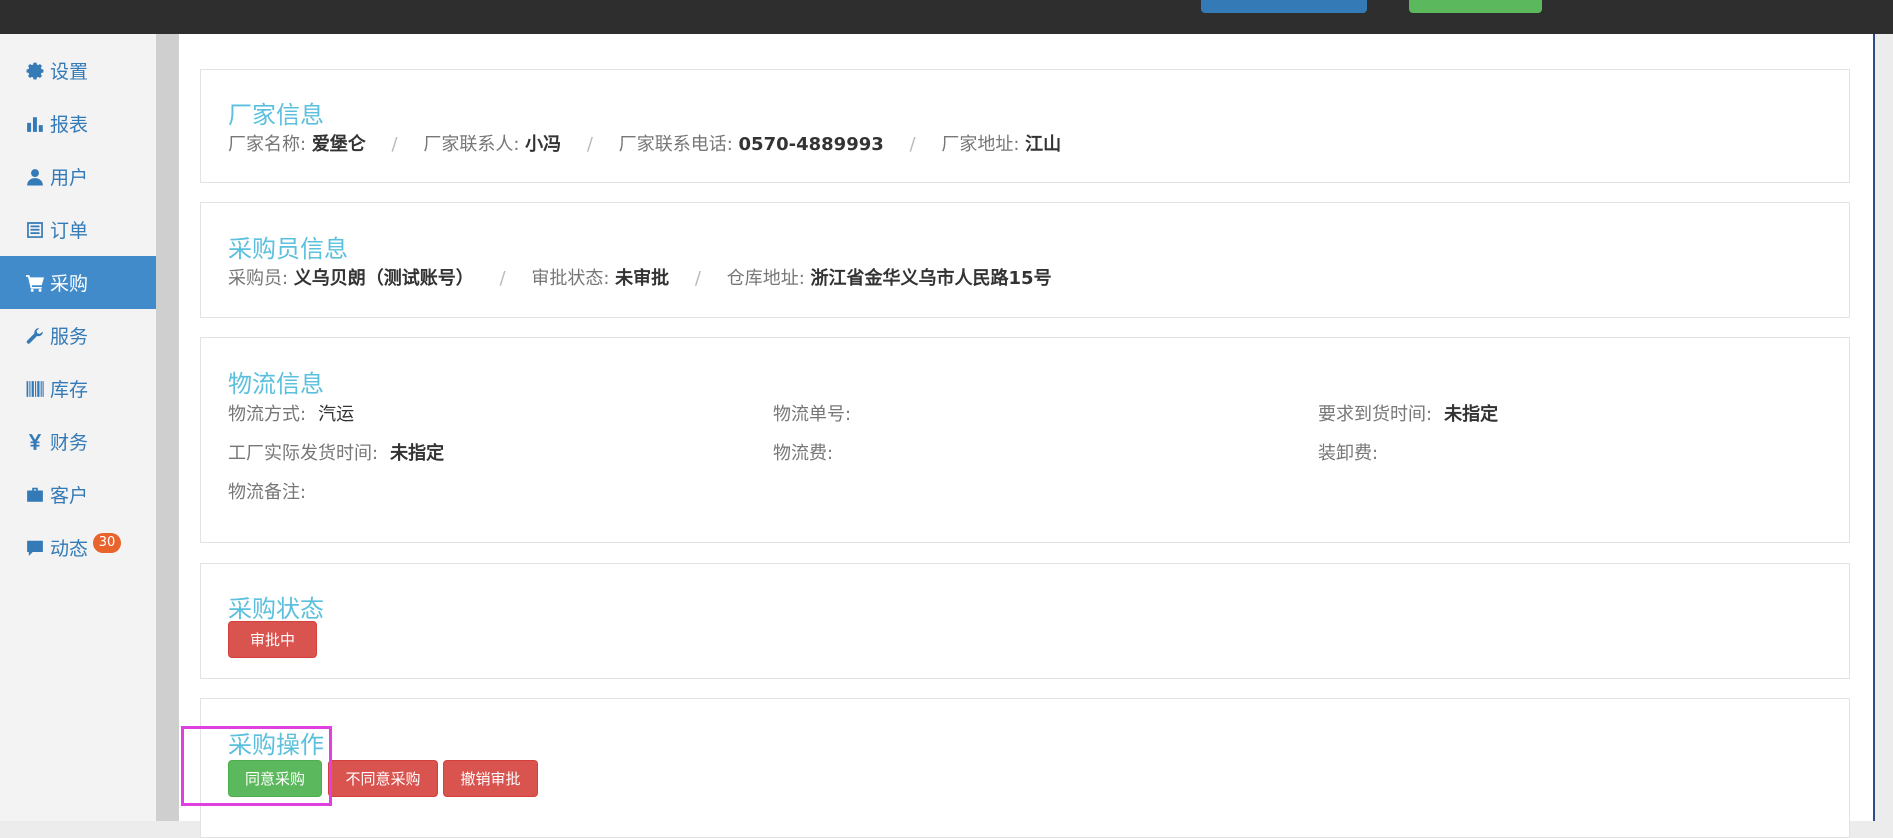 The image size is (1893, 838). Describe the element at coordinates (417, 453) in the screenshot. I see `factory-ship-time-value: 未指定` at that location.